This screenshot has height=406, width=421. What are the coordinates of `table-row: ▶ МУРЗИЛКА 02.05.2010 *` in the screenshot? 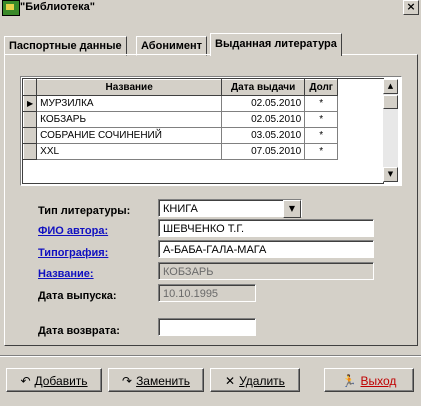 It's located at (180, 103).